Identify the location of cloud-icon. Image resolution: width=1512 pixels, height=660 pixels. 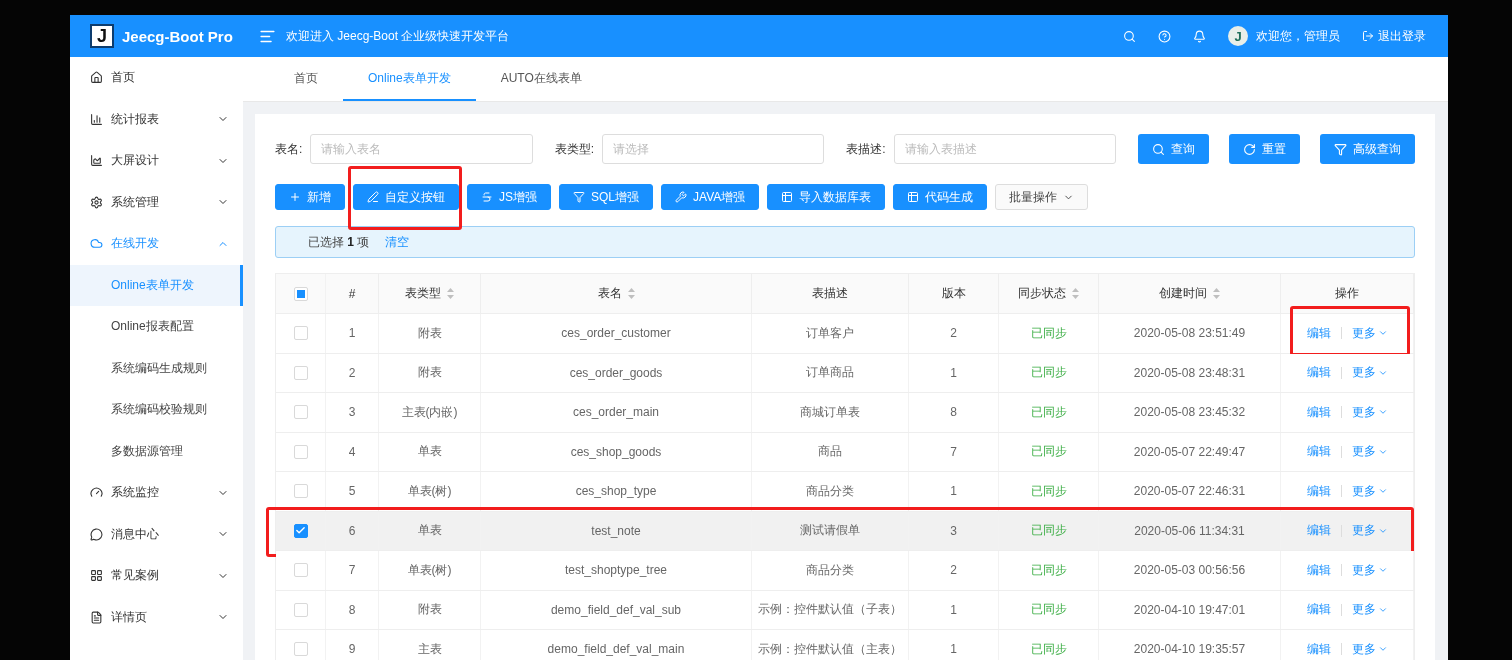
(96, 244).